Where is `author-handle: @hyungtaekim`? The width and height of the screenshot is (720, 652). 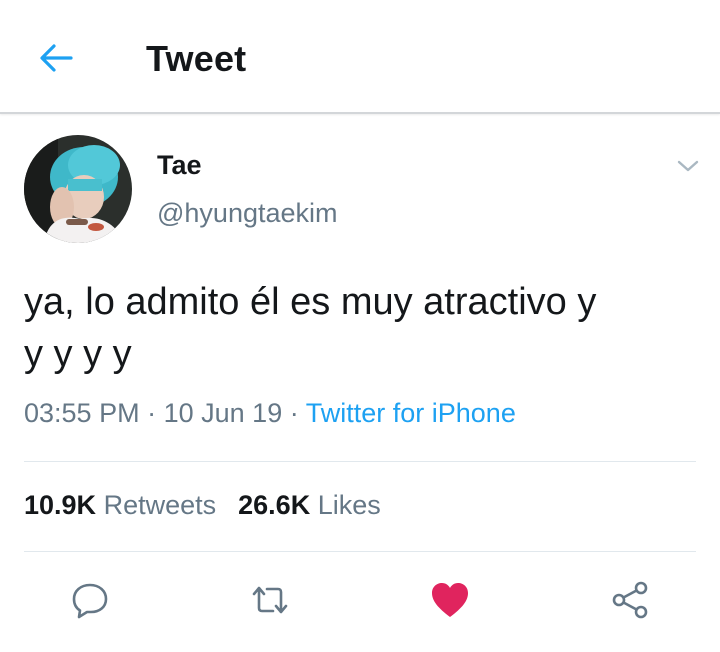
author-handle: @hyungtaekim is located at coordinates (247, 213).